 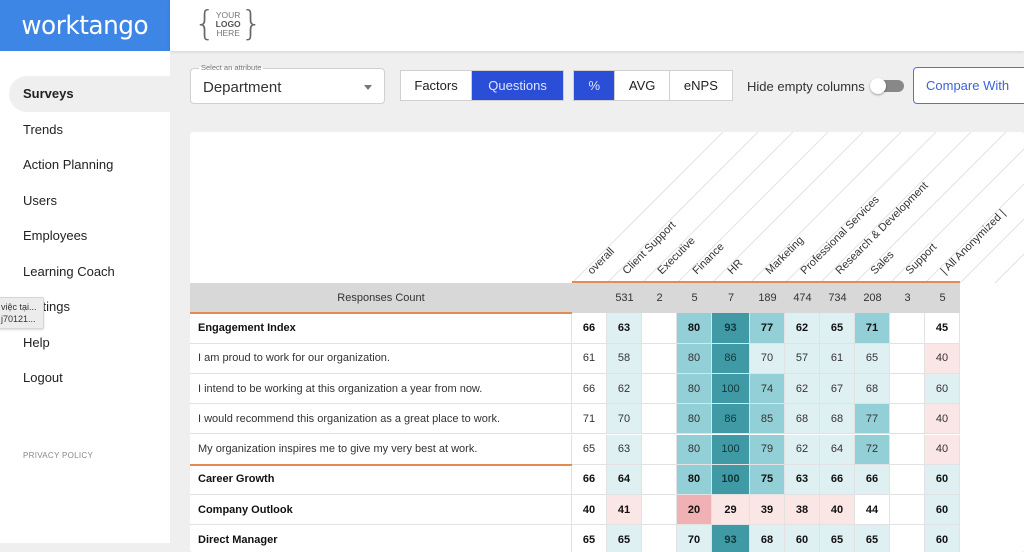 I want to click on heatmap-cell: 77, so click(x=872, y=419).